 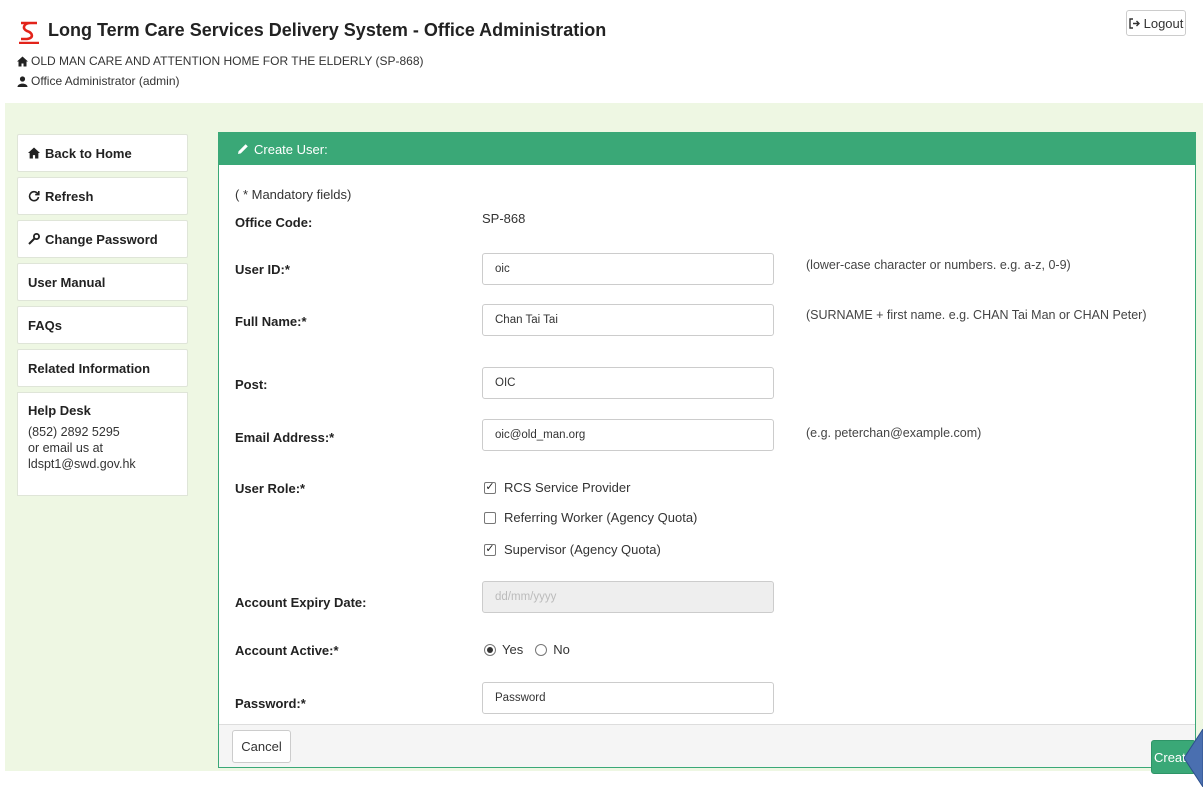 I want to click on sidebar-item-related-information: Related Information, so click(x=102, y=368).